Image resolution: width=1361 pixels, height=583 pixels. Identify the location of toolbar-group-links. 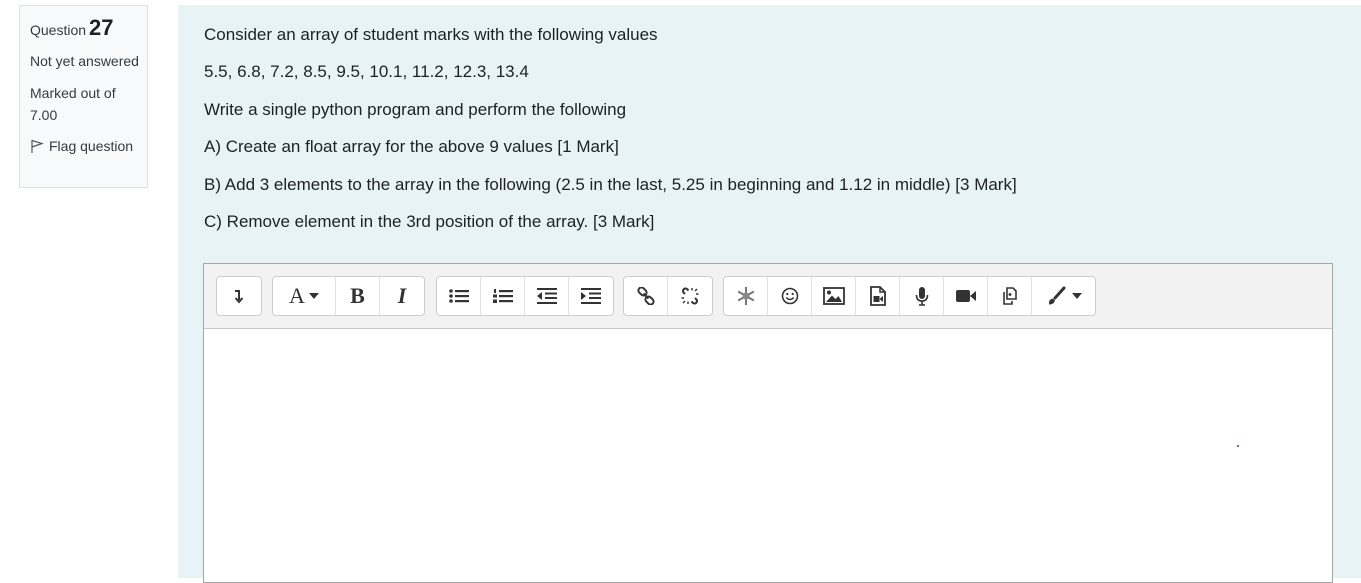
(668, 296).